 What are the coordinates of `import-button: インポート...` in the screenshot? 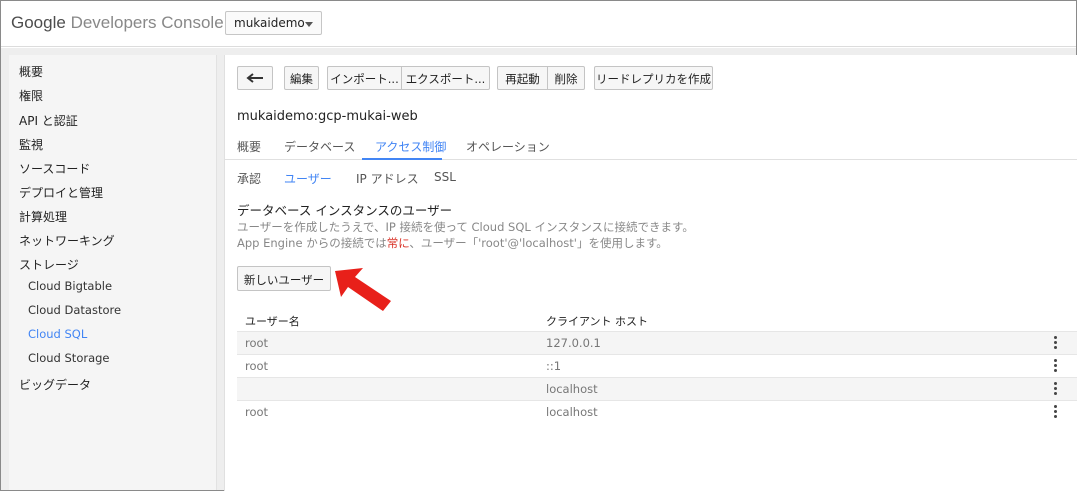 It's located at (364, 78).